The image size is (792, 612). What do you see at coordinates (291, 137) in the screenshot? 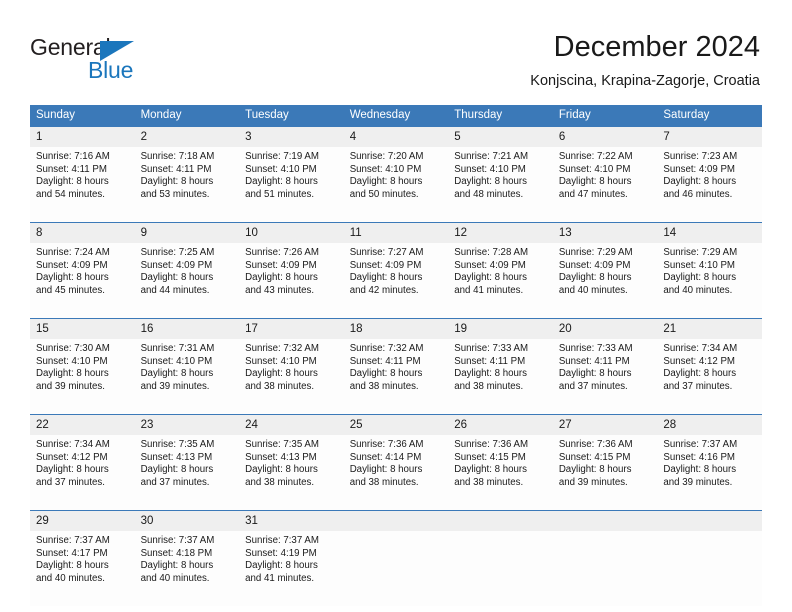
I see `day-number: 3` at bounding box center [291, 137].